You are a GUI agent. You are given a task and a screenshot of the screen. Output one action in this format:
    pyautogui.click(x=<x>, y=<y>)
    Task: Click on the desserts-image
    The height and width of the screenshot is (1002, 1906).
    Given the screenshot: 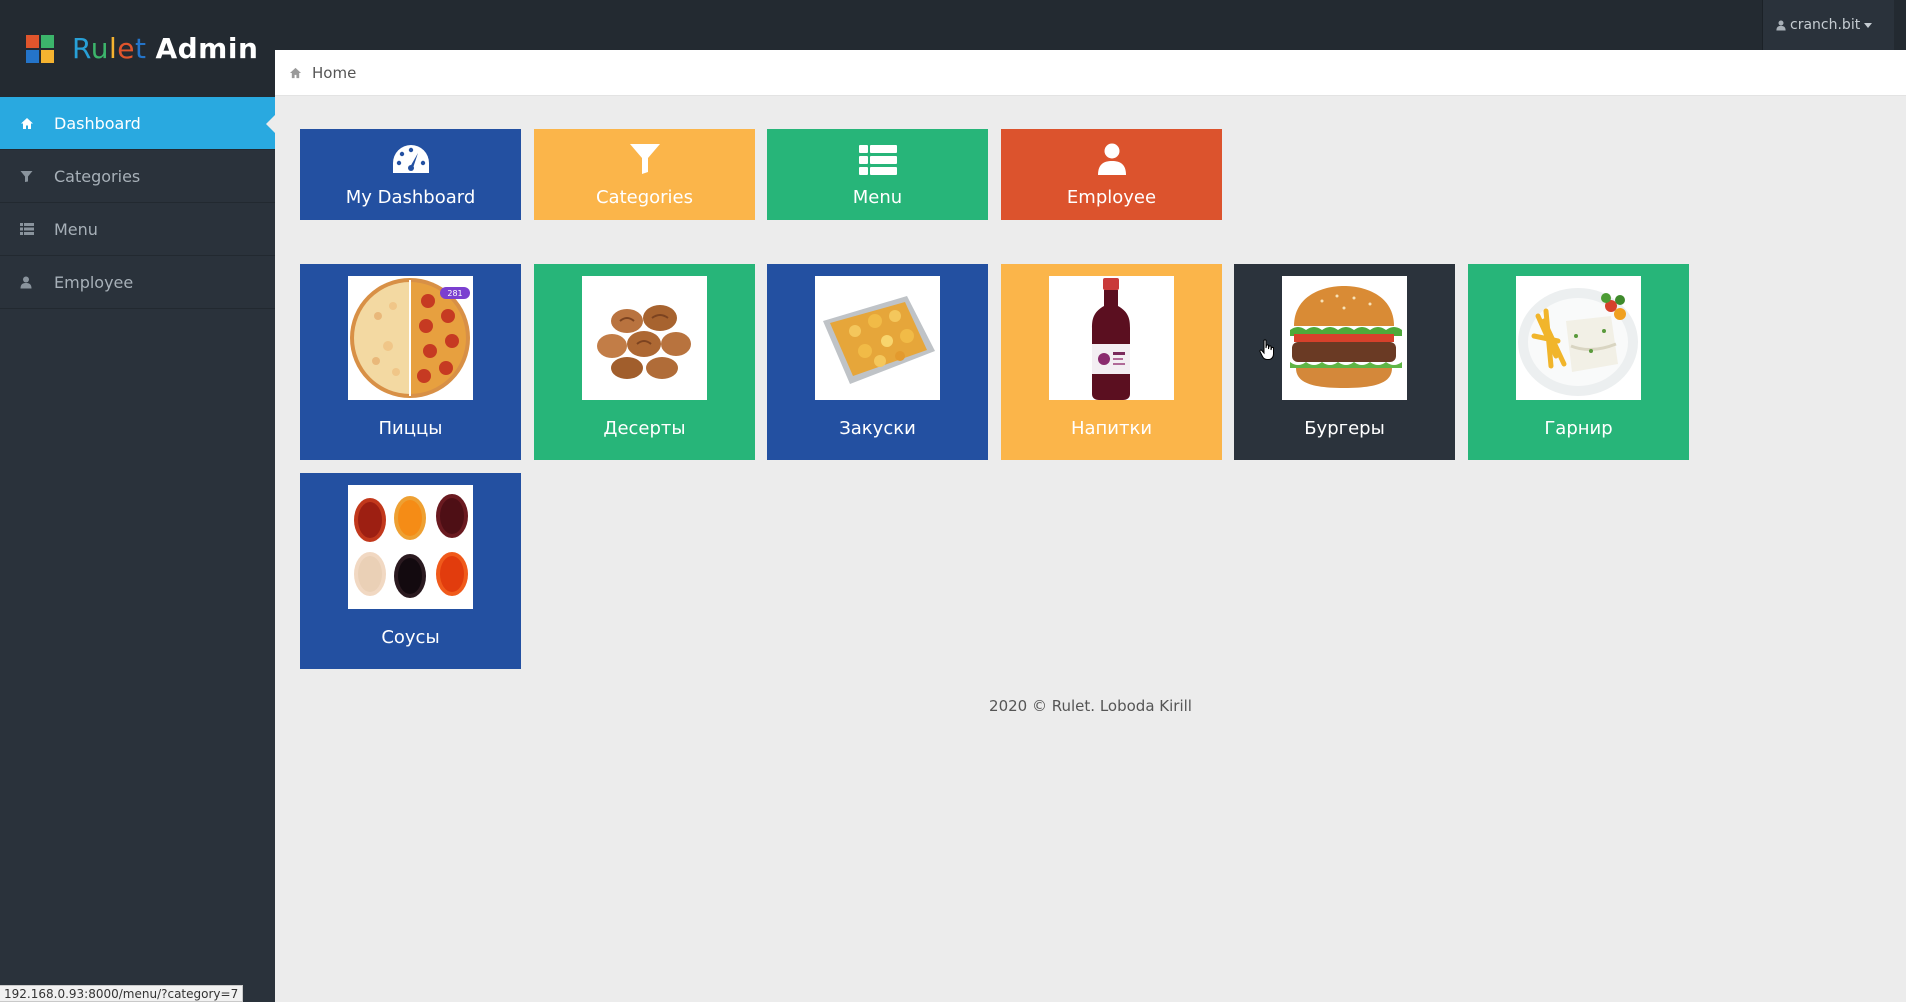 What is the action you would take?
    pyautogui.click(x=644, y=338)
    